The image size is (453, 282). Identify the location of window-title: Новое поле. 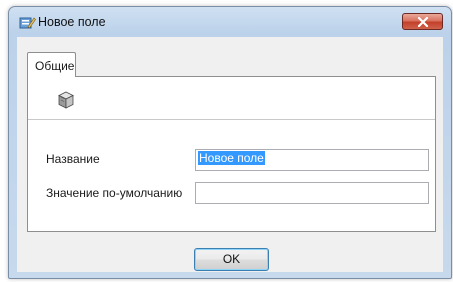
(72, 22).